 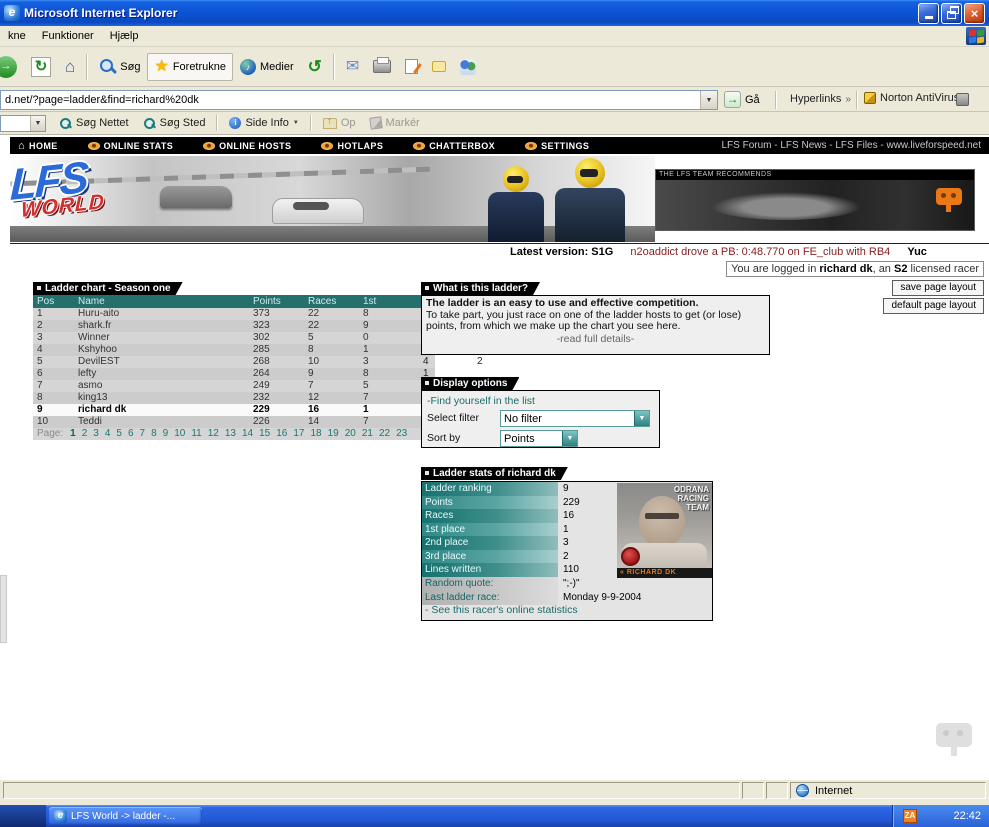 I want to click on home-button: ⌂, so click(x=70, y=67).